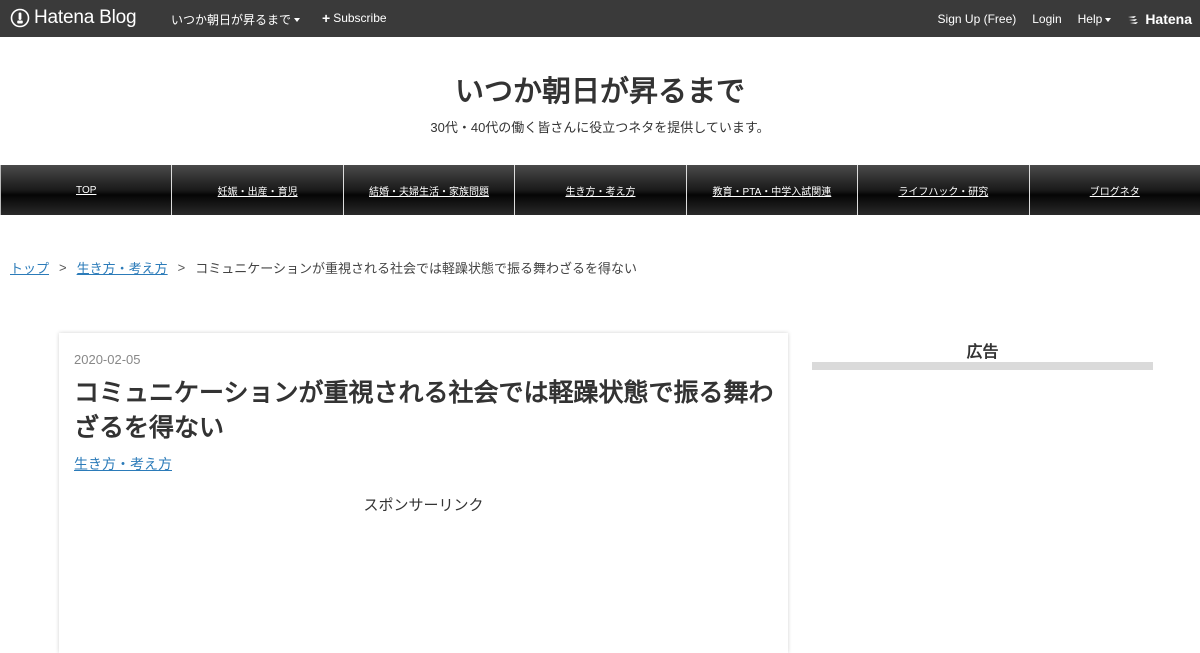 Image resolution: width=1200 pixels, height=653 pixels. I want to click on subscribe-button: + Subscribe, so click(354, 18).